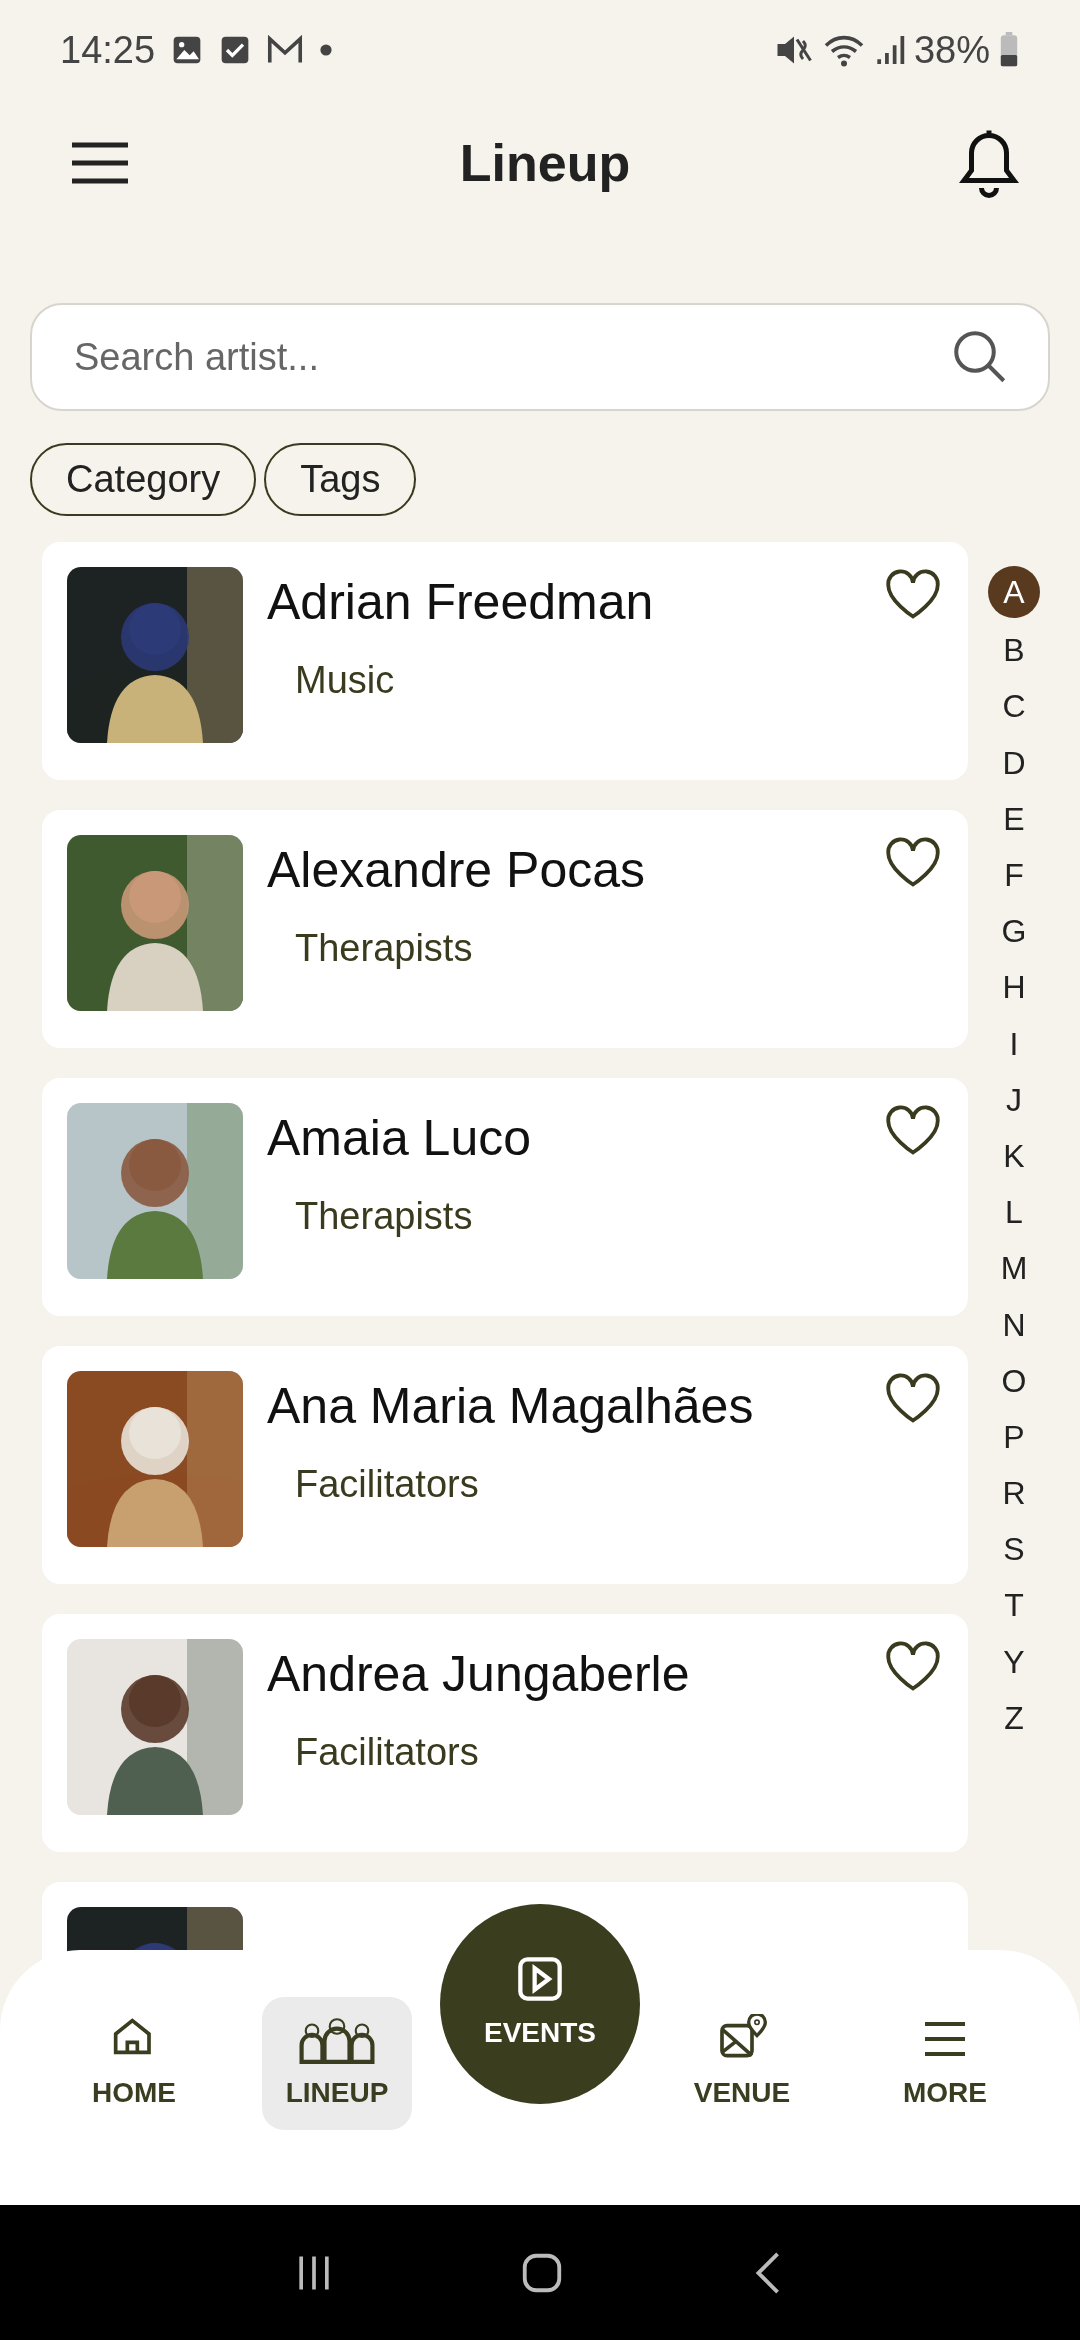  What do you see at coordinates (1014, 1380) in the screenshot?
I see `index-letter: O` at bounding box center [1014, 1380].